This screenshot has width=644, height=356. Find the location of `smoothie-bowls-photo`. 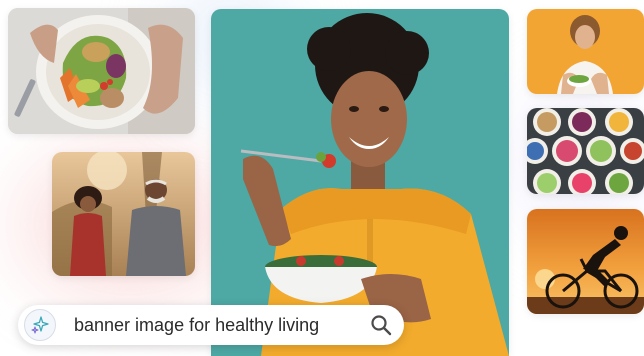

smoothie-bowls-photo is located at coordinates (585, 151).